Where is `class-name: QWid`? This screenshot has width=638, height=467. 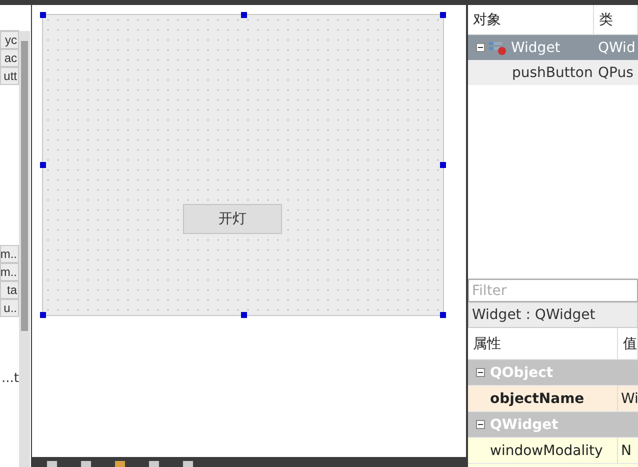 class-name: QWid is located at coordinates (617, 48).